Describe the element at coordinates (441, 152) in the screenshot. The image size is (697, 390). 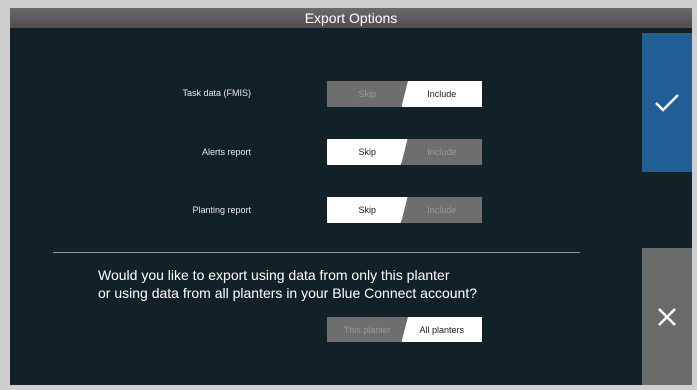
I see `alerts-report-include-option: Include` at that location.